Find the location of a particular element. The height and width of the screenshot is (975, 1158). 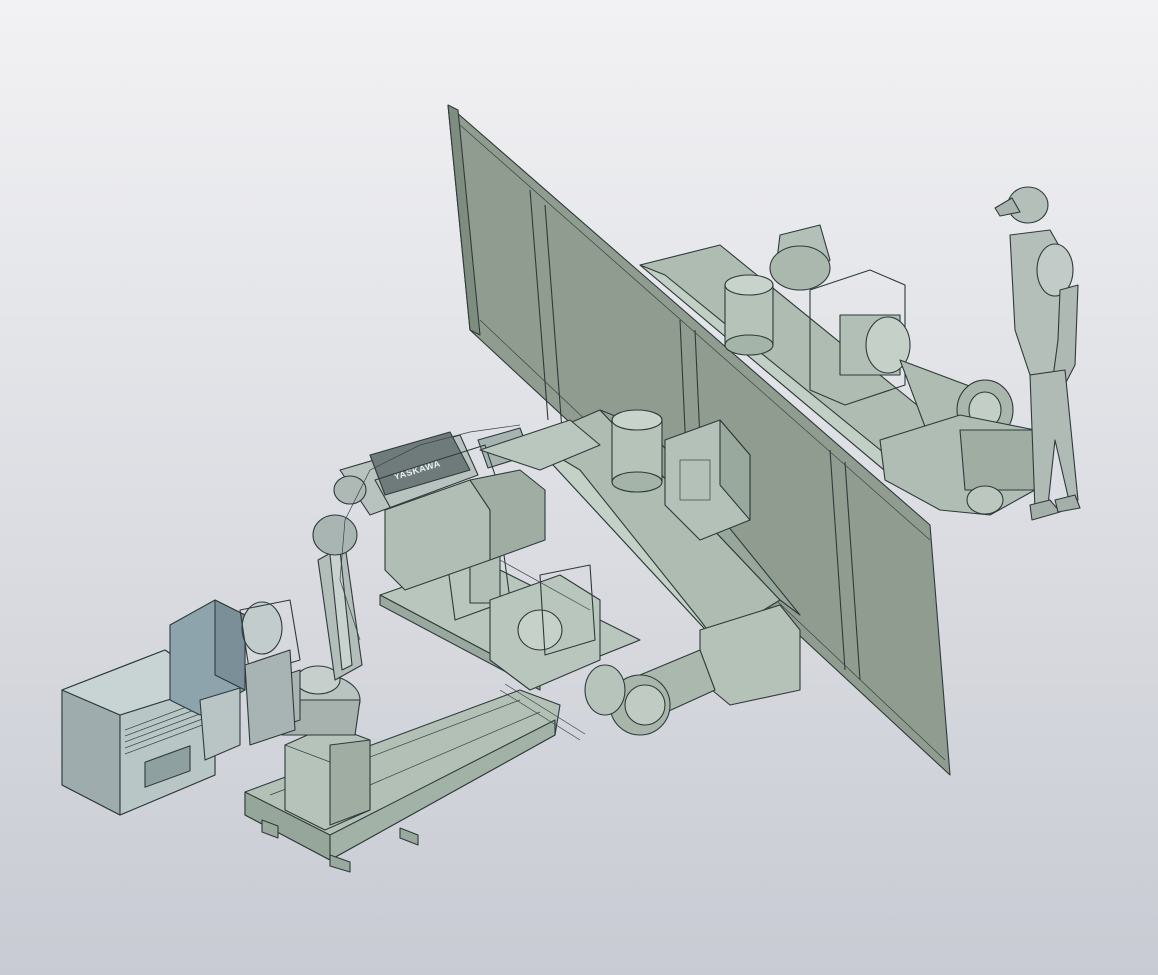

positioner-hub-front is located at coordinates (637, 451).